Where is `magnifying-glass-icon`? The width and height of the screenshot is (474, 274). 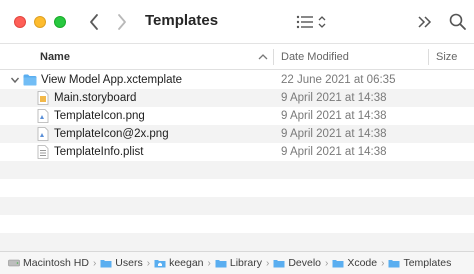
magnifying-glass-icon is located at coordinates (457, 21).